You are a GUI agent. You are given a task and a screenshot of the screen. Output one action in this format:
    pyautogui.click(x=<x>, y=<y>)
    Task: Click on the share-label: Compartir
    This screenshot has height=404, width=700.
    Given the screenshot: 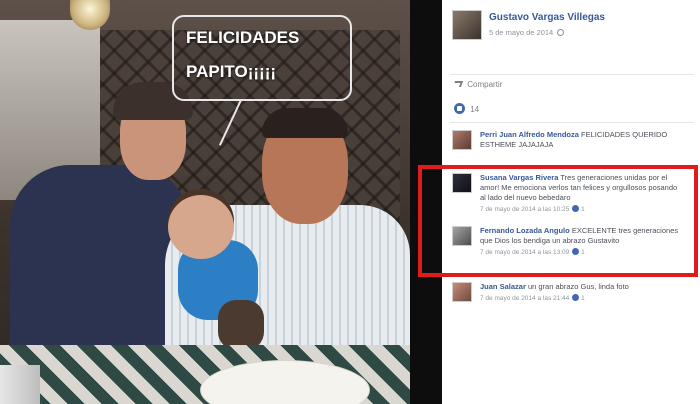 What is the action you would take?
    pyautogui.click(x=485, y=84)
    